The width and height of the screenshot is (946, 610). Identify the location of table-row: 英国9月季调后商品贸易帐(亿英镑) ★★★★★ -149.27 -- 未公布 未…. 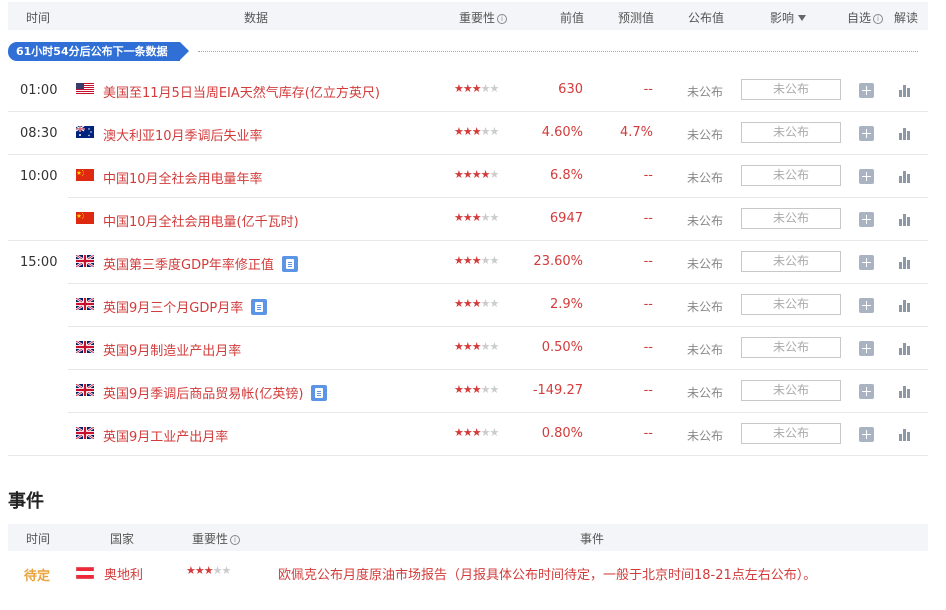
(473, 391).